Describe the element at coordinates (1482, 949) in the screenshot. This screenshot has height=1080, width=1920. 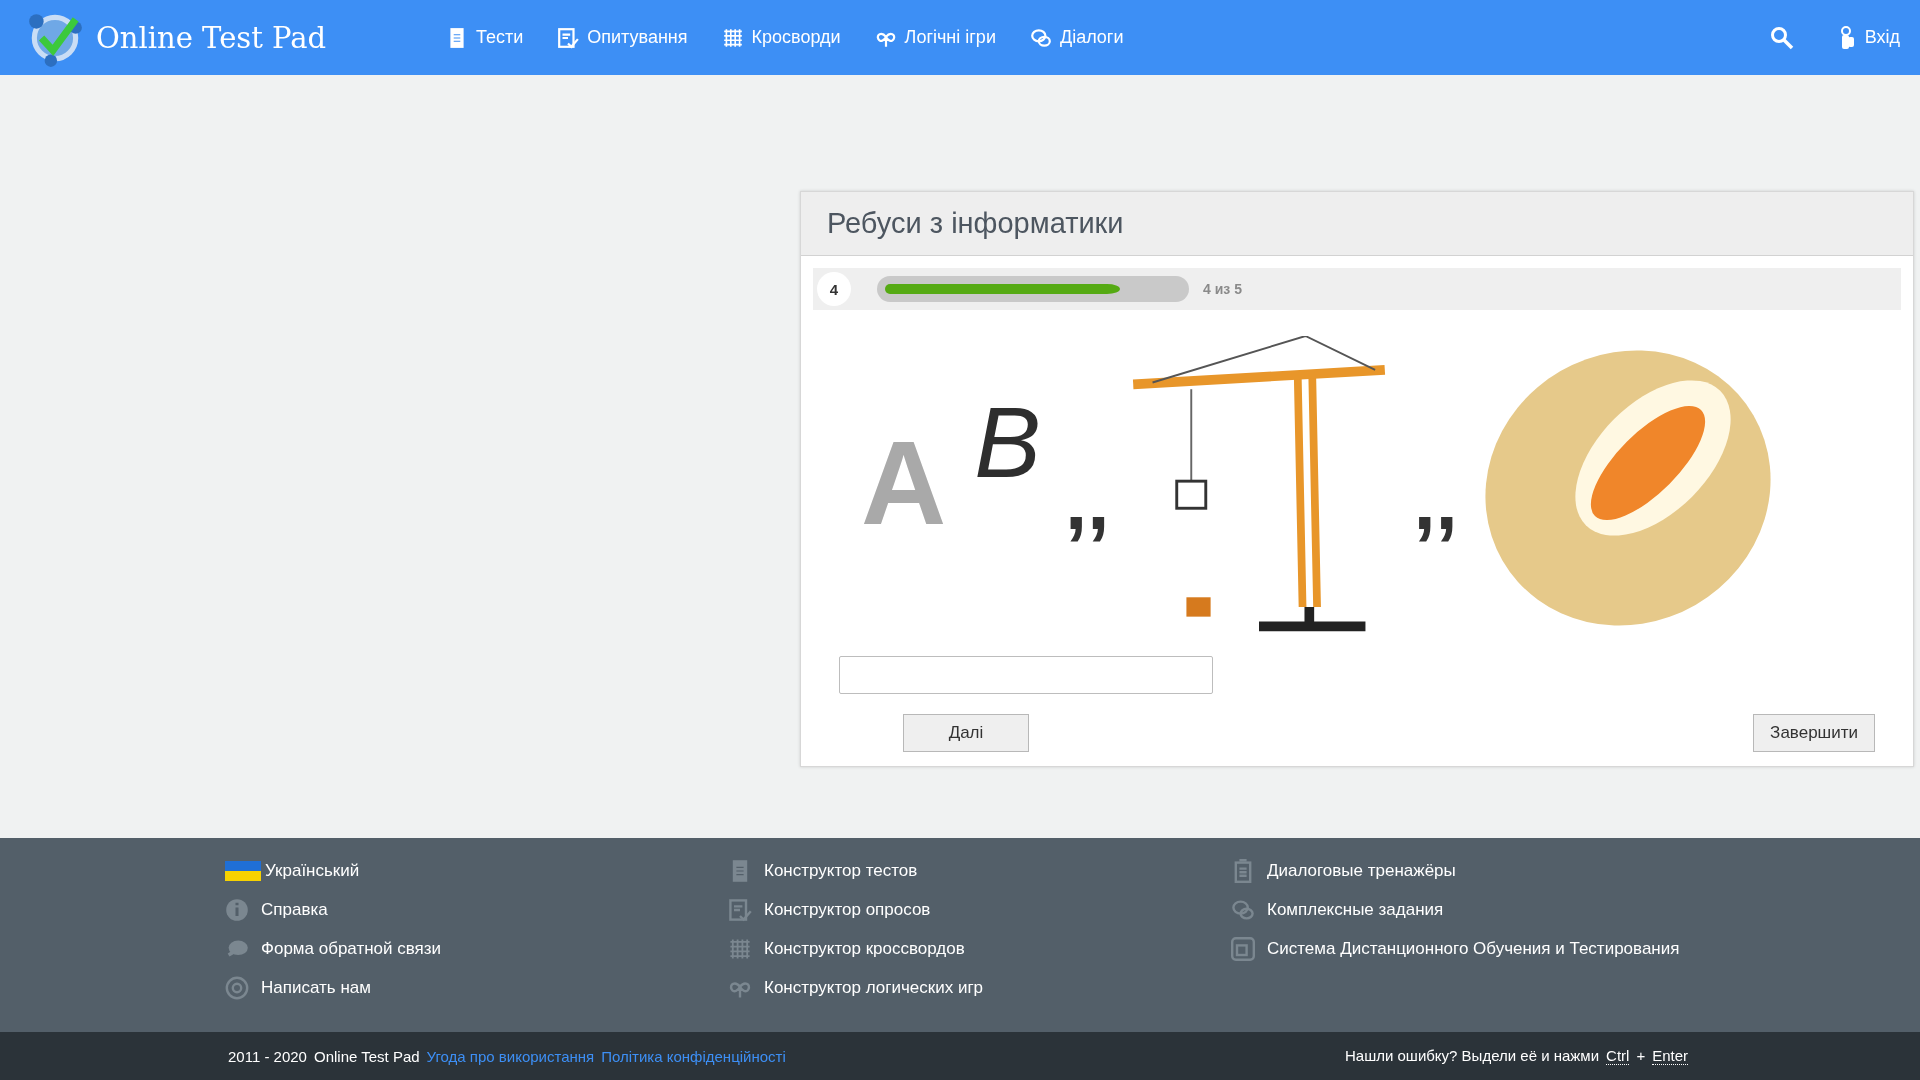
I see `footer-link: Система Дистанционного Обучения и Тестирования` at that location.